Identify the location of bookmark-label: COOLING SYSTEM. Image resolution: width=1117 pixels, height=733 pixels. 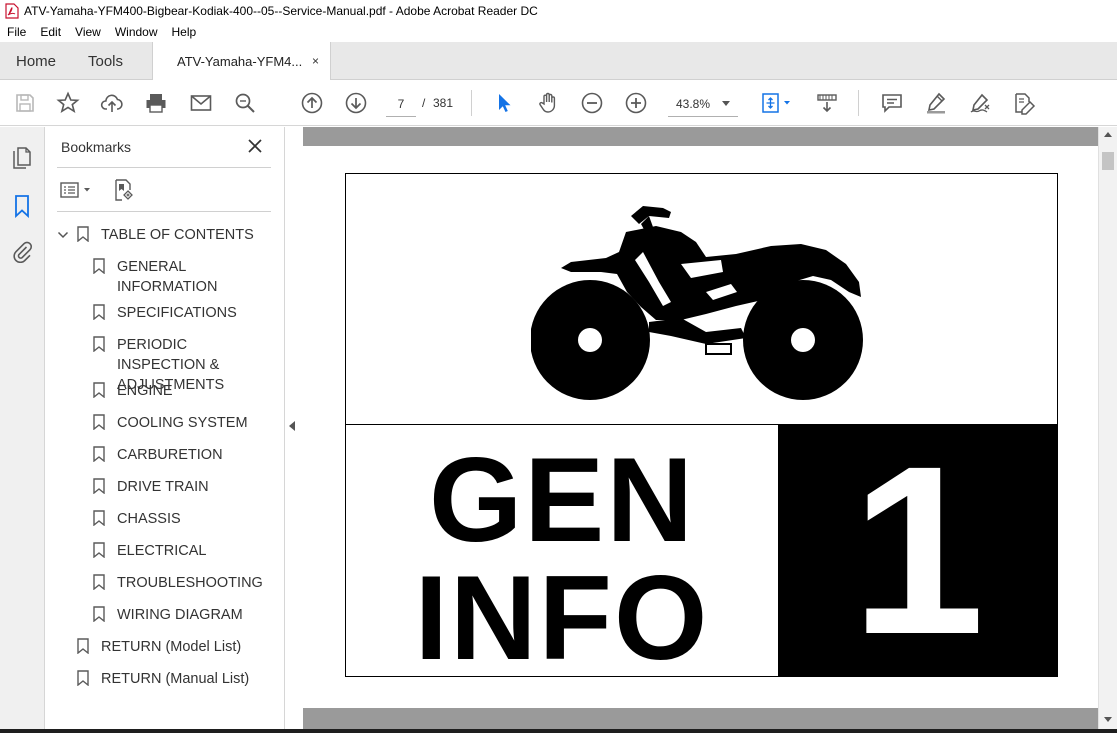
(182, 423).